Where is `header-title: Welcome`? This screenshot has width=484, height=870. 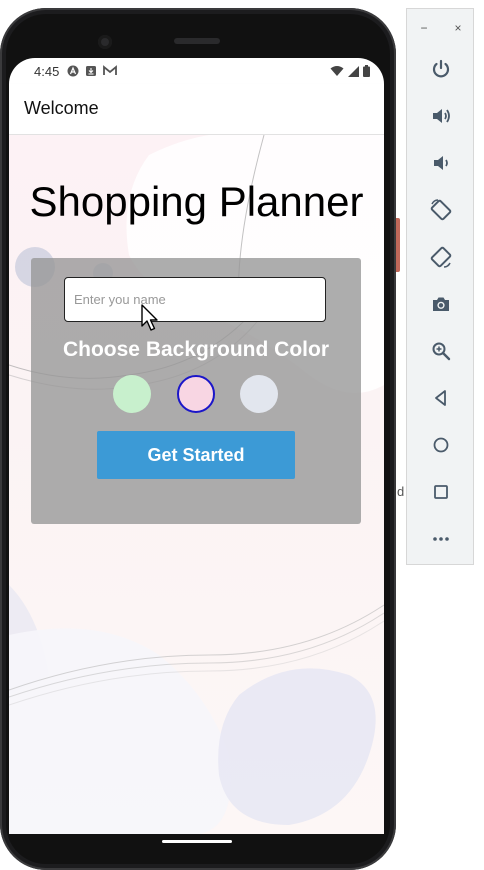 header-title: Welcome is located at coordinates (61, 108).